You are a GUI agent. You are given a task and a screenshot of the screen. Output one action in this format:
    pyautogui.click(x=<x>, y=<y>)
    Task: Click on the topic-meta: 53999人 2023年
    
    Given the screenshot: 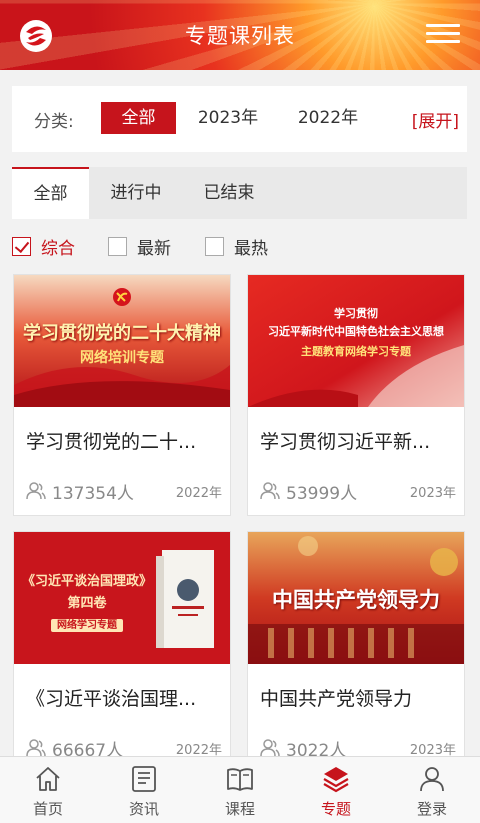 What is the action you would take?
    pyautogui.click(x=358, y=491)
    